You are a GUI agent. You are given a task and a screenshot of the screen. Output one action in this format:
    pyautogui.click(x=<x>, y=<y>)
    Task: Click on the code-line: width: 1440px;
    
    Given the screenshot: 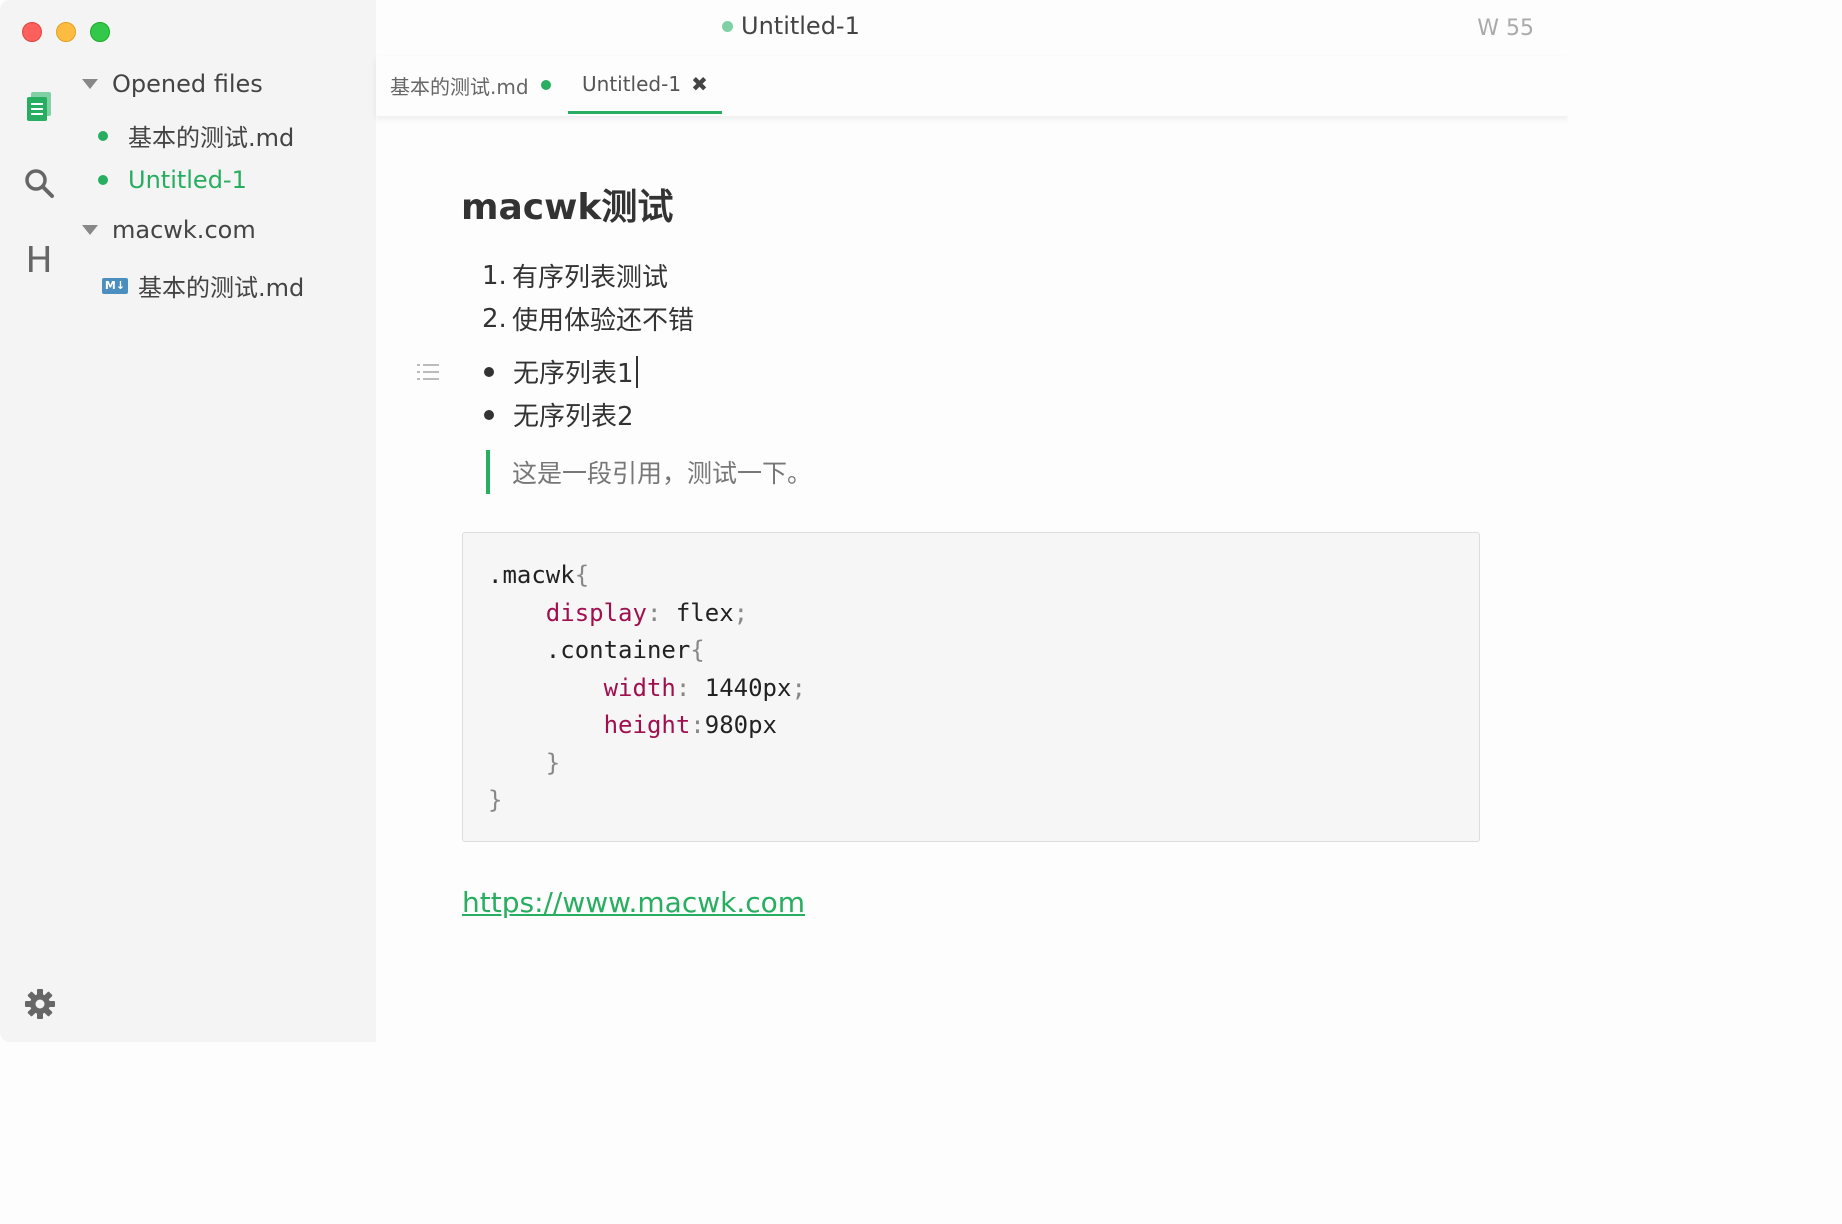 What is the action you would take?
    pyautogui.click(x=971, y=689)
    